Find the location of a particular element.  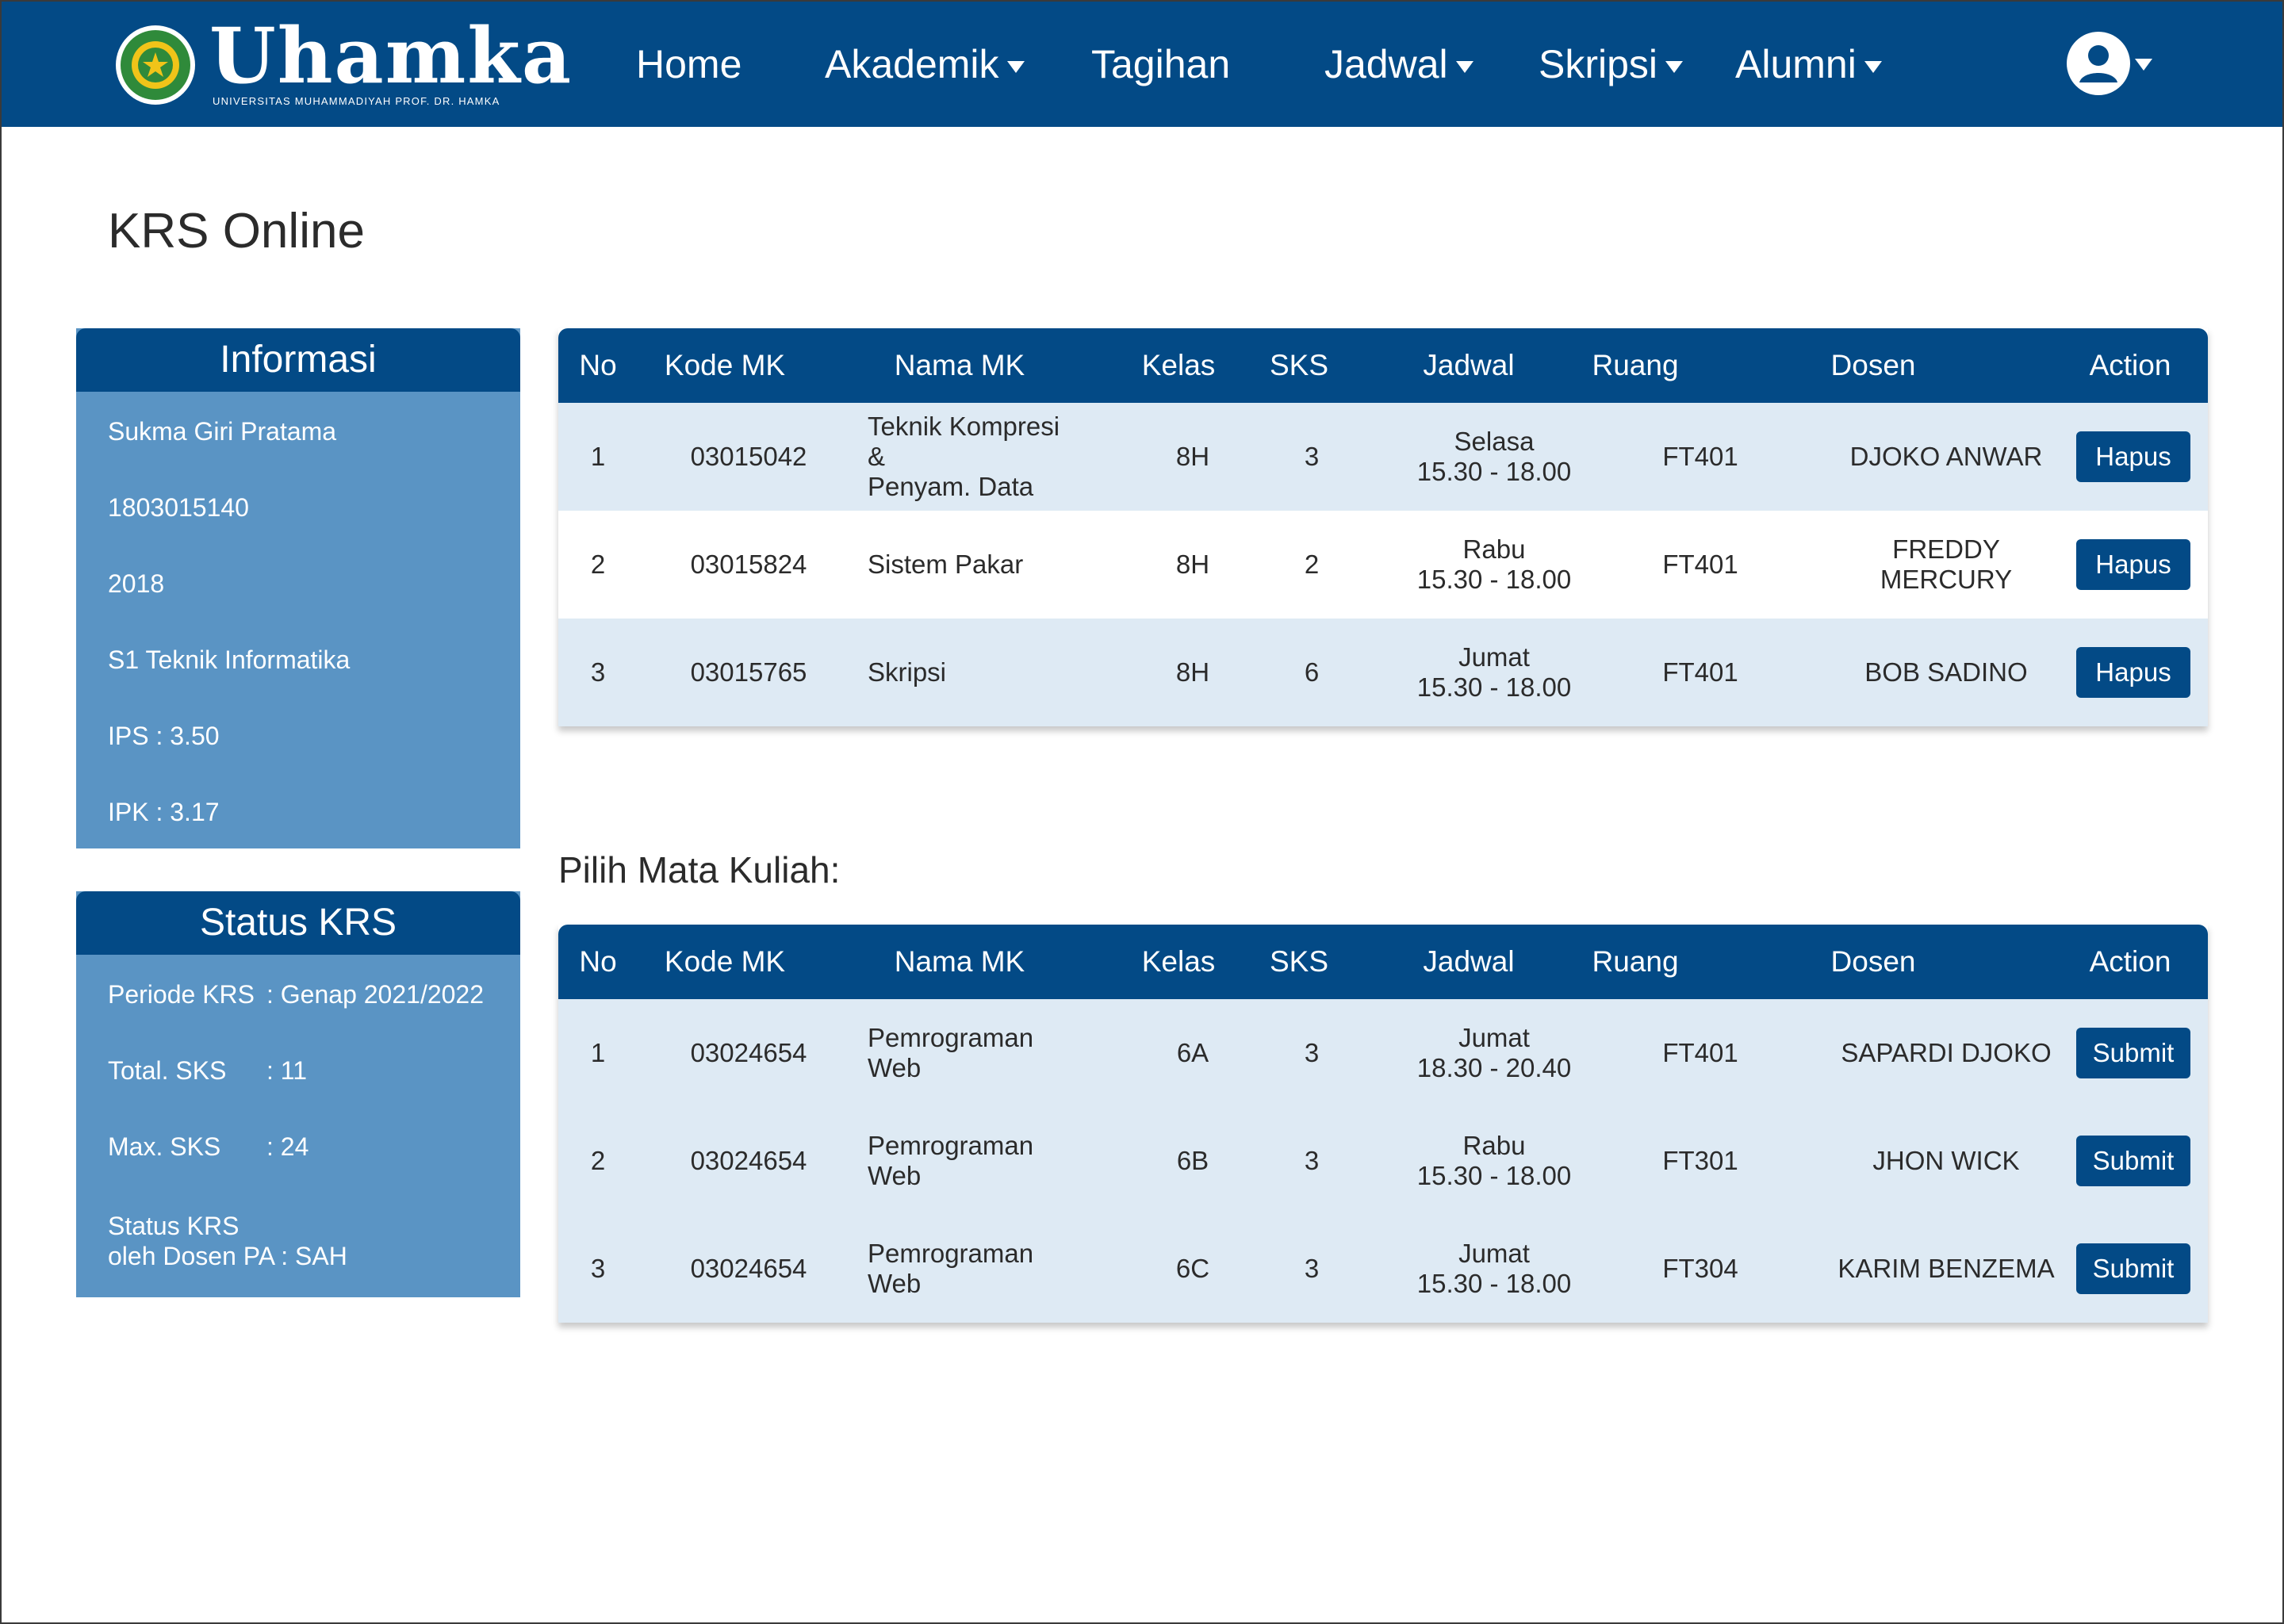

cell-nama-mk-line: Teknik Kompresi & is located at coordinates (964, 442).